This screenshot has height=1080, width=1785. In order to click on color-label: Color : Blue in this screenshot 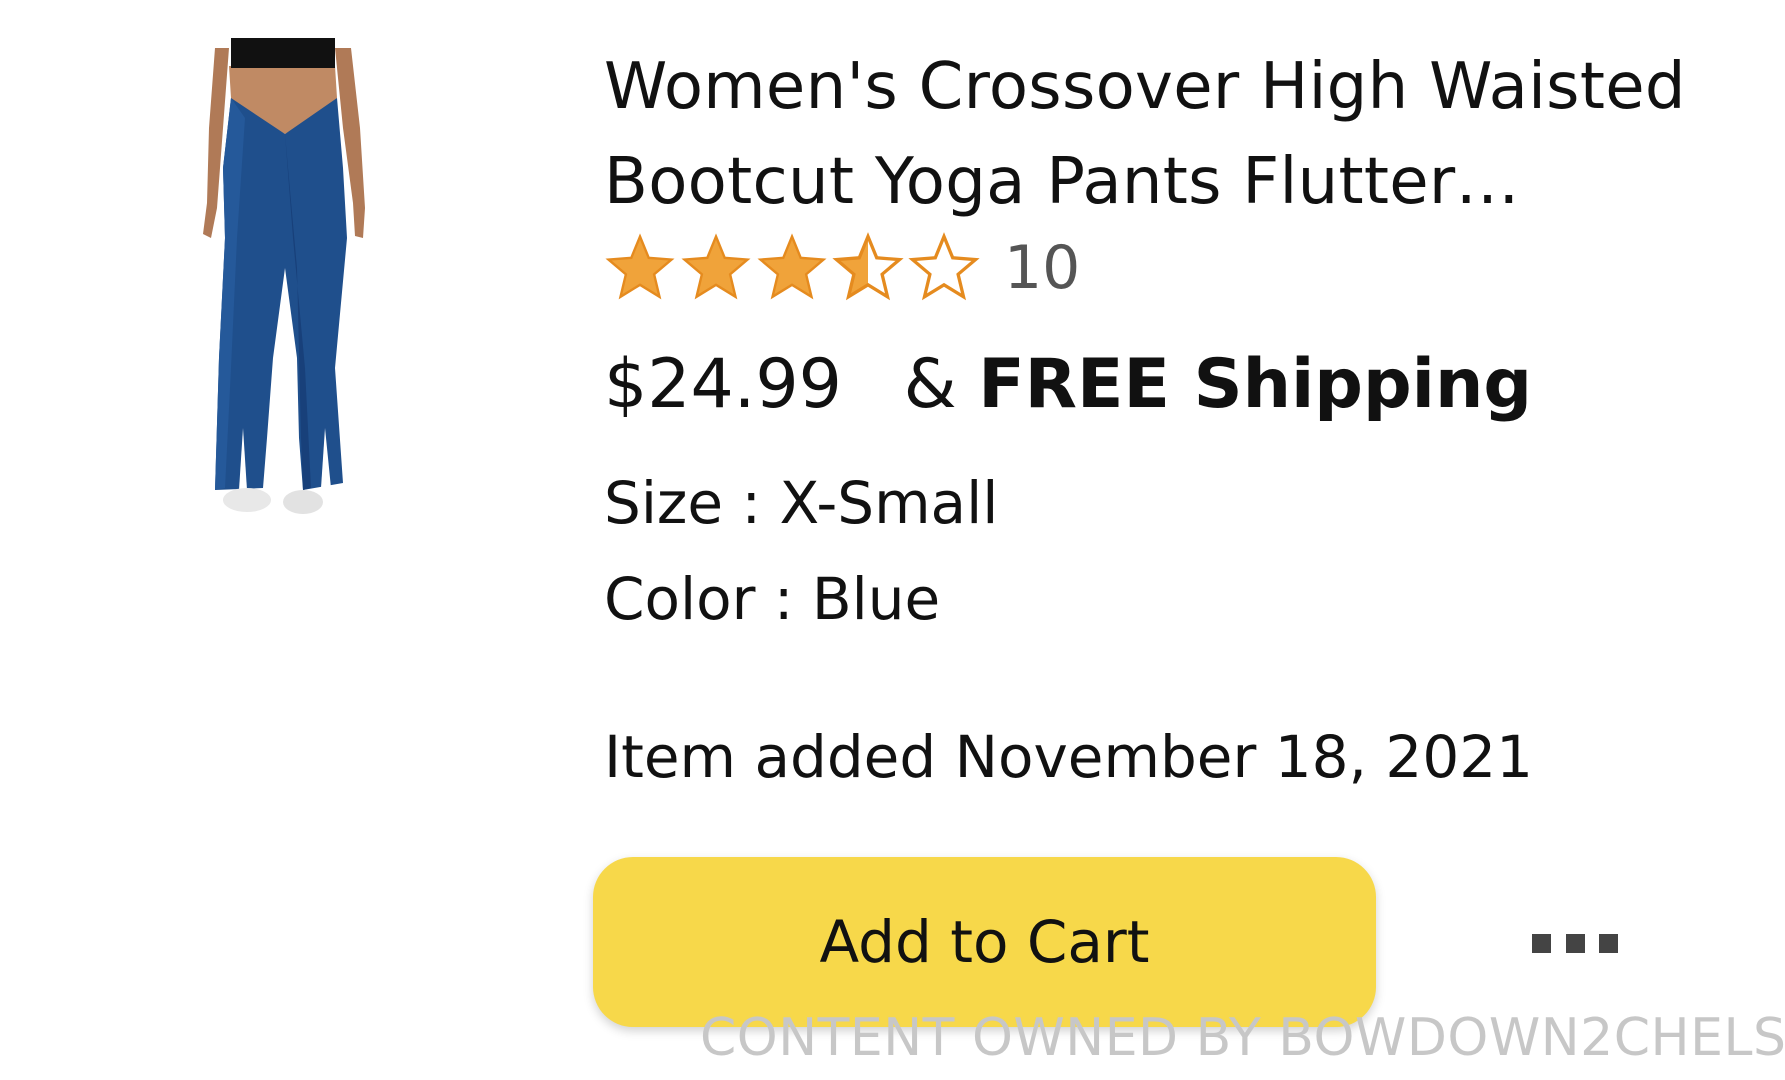, I will do `click(772, 599)`.